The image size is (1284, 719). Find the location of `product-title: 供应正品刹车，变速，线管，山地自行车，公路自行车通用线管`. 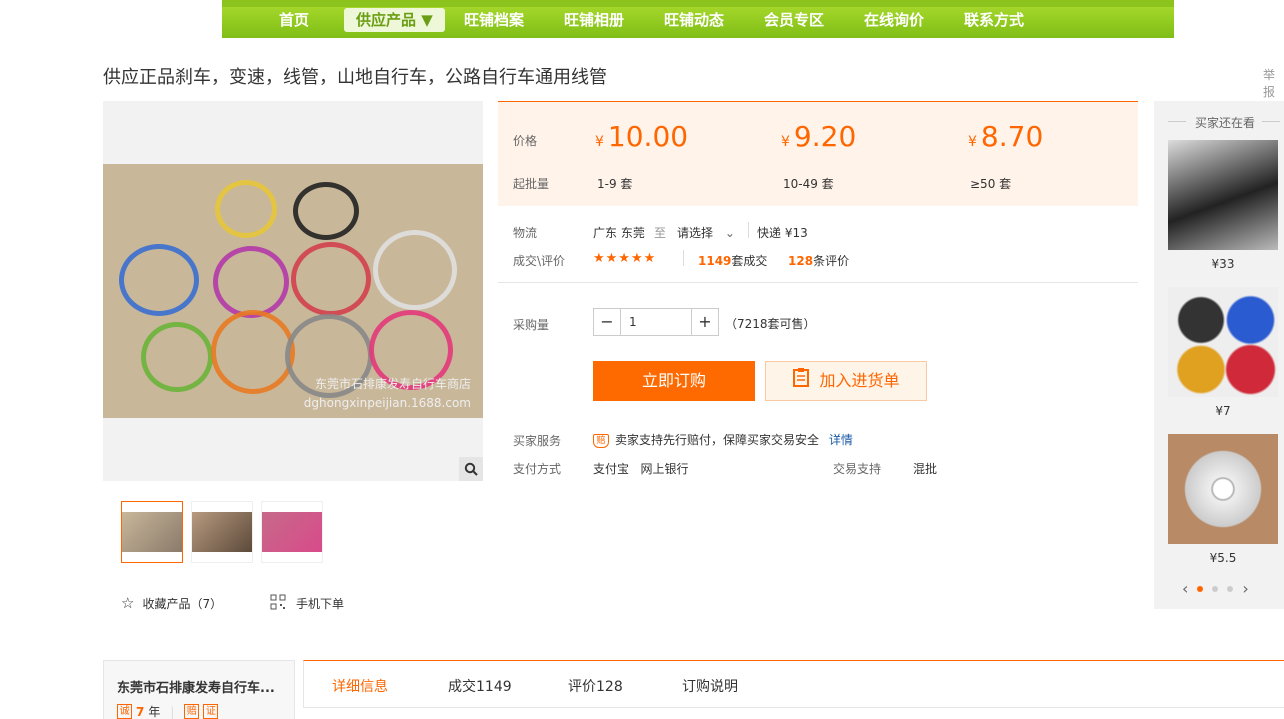

product-title: 供应正品刹车，变速，线管，山地自行车，公路自行车通用线管 is located at coordinates (355, 77).